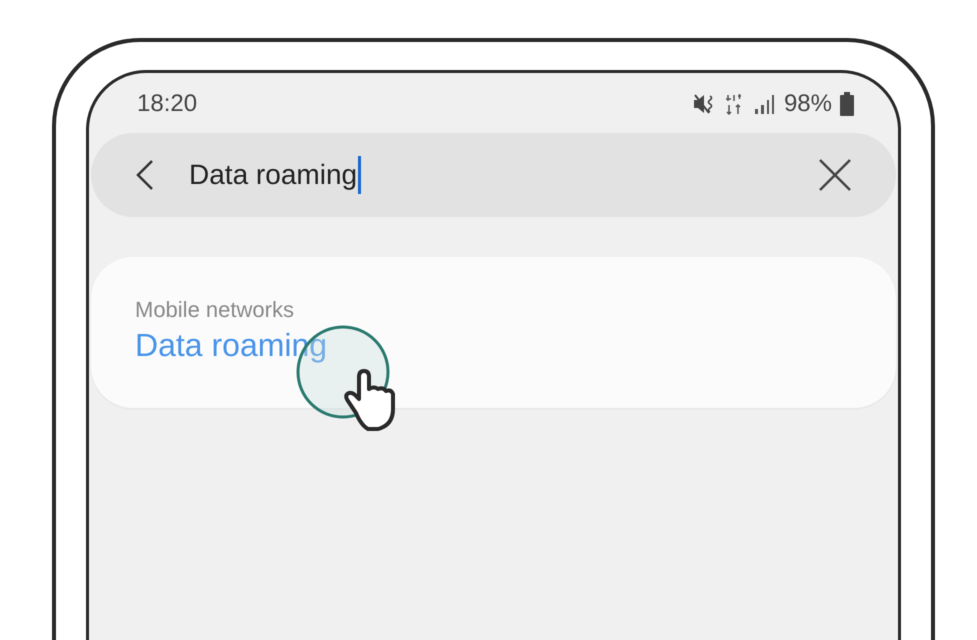 Image resolution: width=977 pixels, height=640 pixels. Describe the element at coordinates (493, 175) in the screenshot. I see `search-bar: Data roaming` at that location.